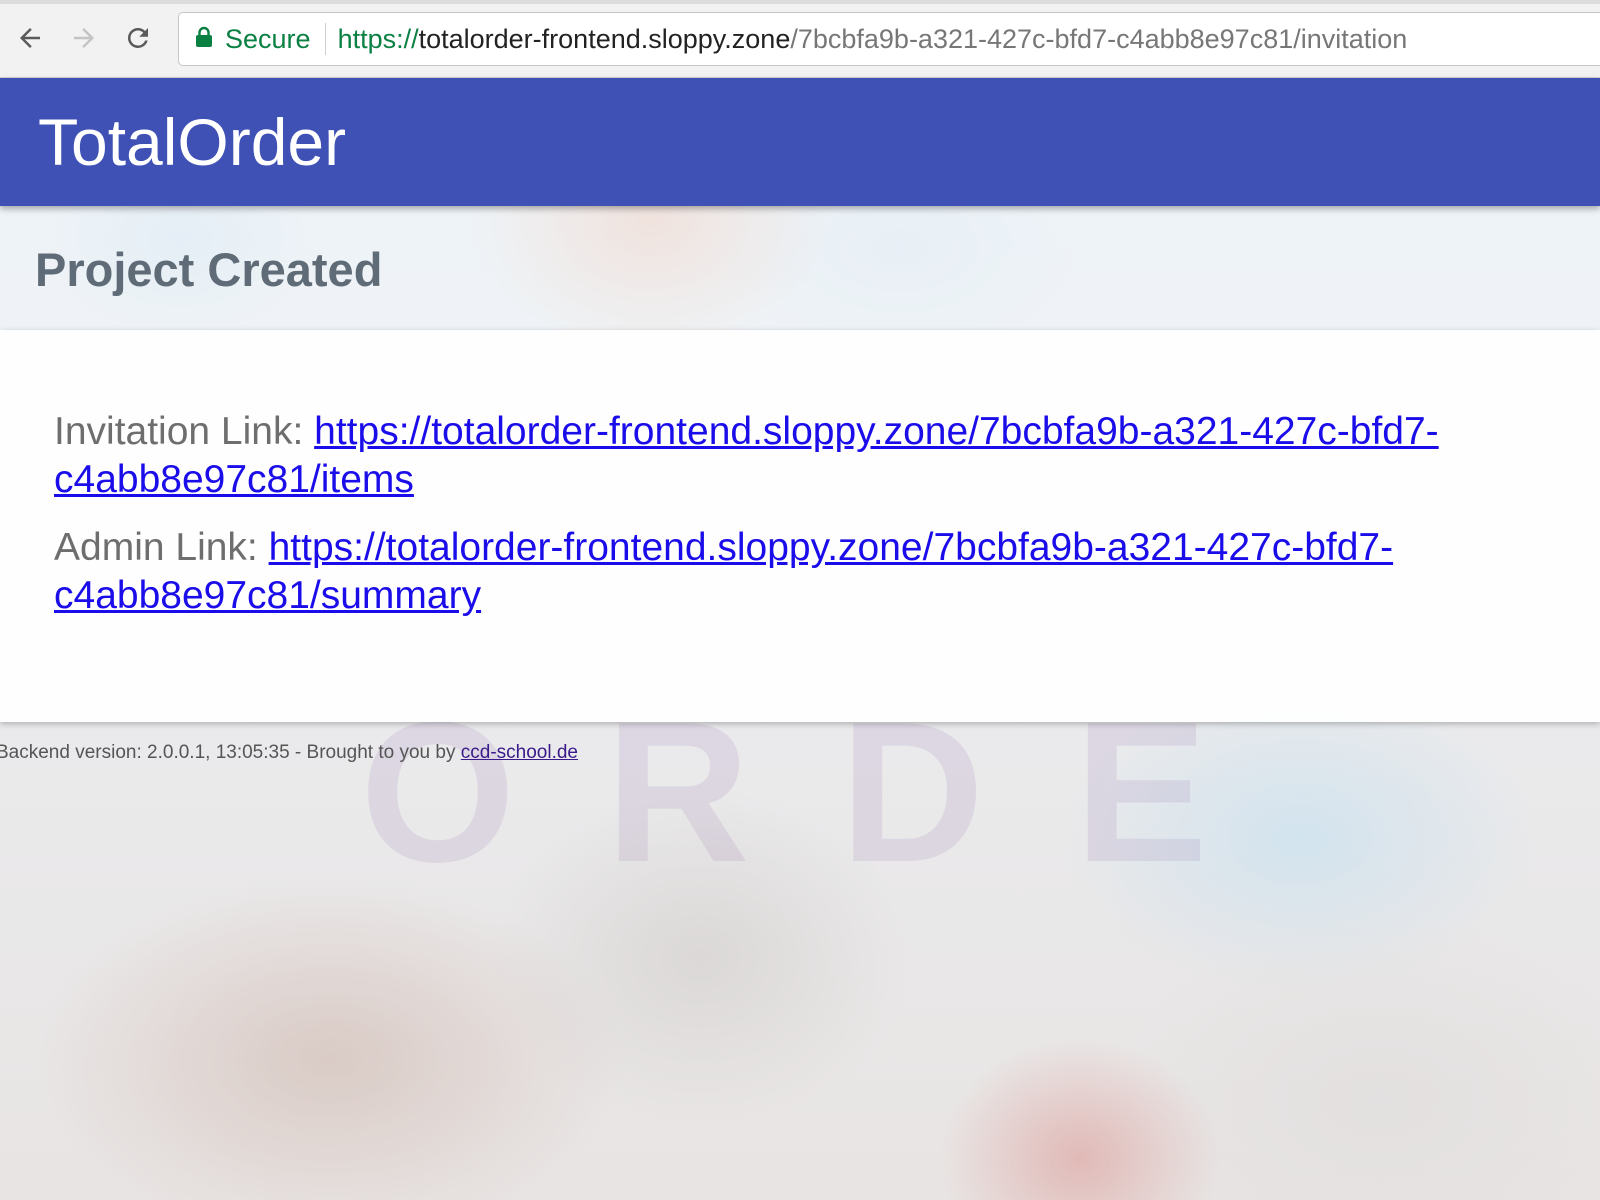 Image resolution: width=1600 pixels, height=1200 pixels. Describe the element at coordinates (378, 38) in the screenshot. I see `url-scheme: https://` at that location.